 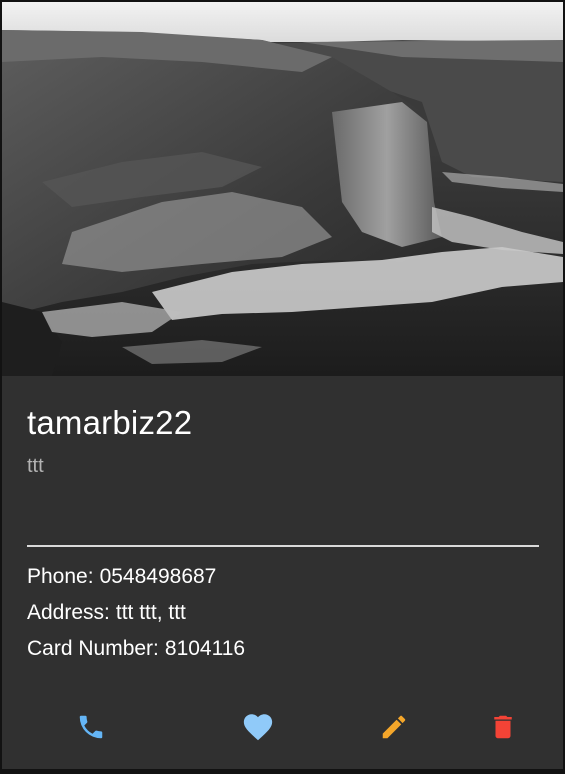 I want to click on delete-button, so click(x=503, y=727).